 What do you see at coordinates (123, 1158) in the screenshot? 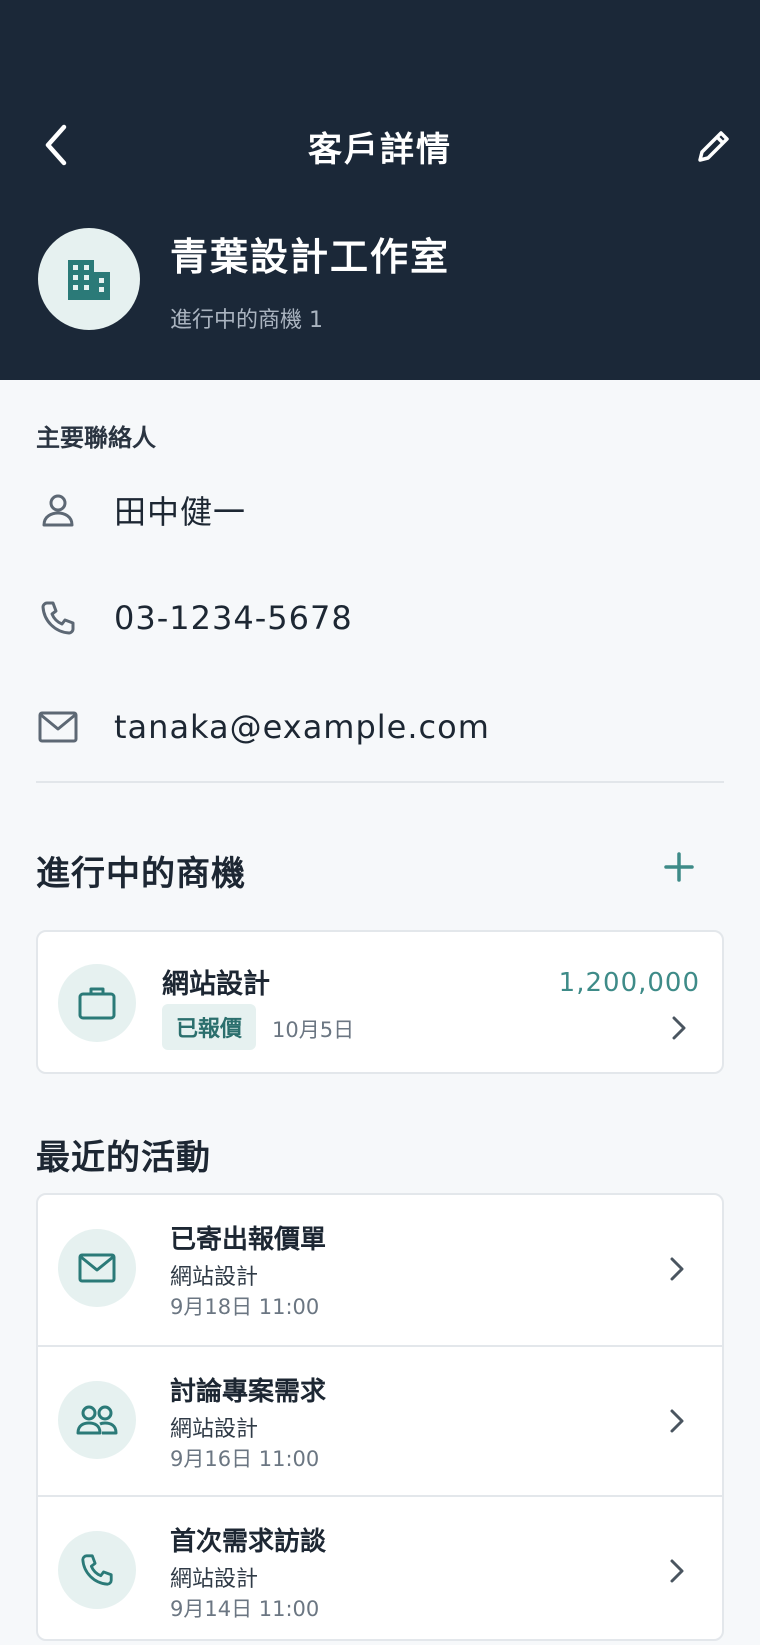
I see `activities-section-title: 最近的活動` at bounding box center [123, 1158].